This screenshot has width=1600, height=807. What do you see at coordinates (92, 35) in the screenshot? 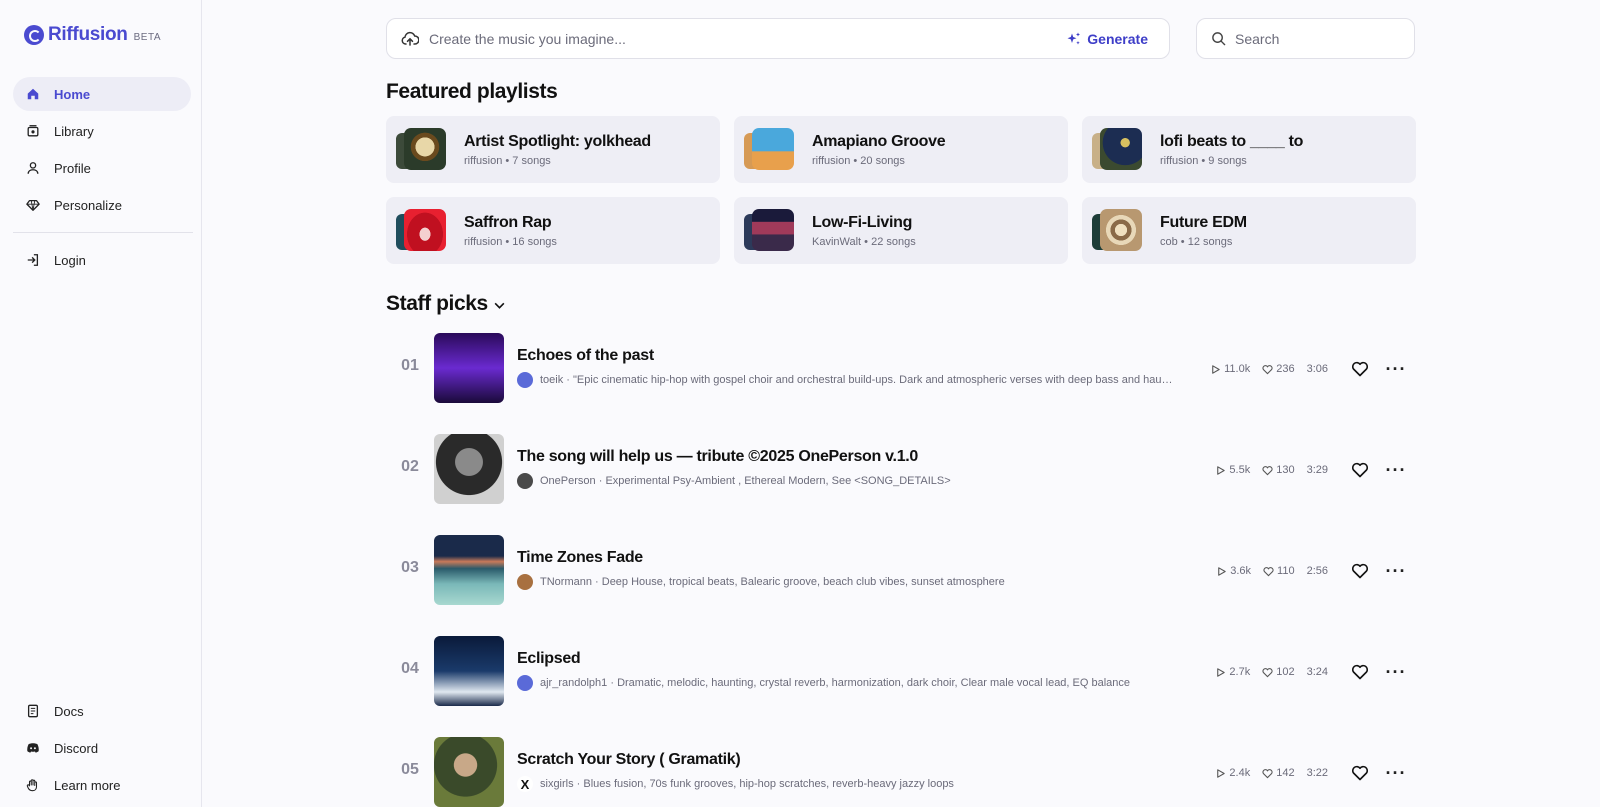
I see `brand: Riffusion BETA` at bounding box center [92, 35].